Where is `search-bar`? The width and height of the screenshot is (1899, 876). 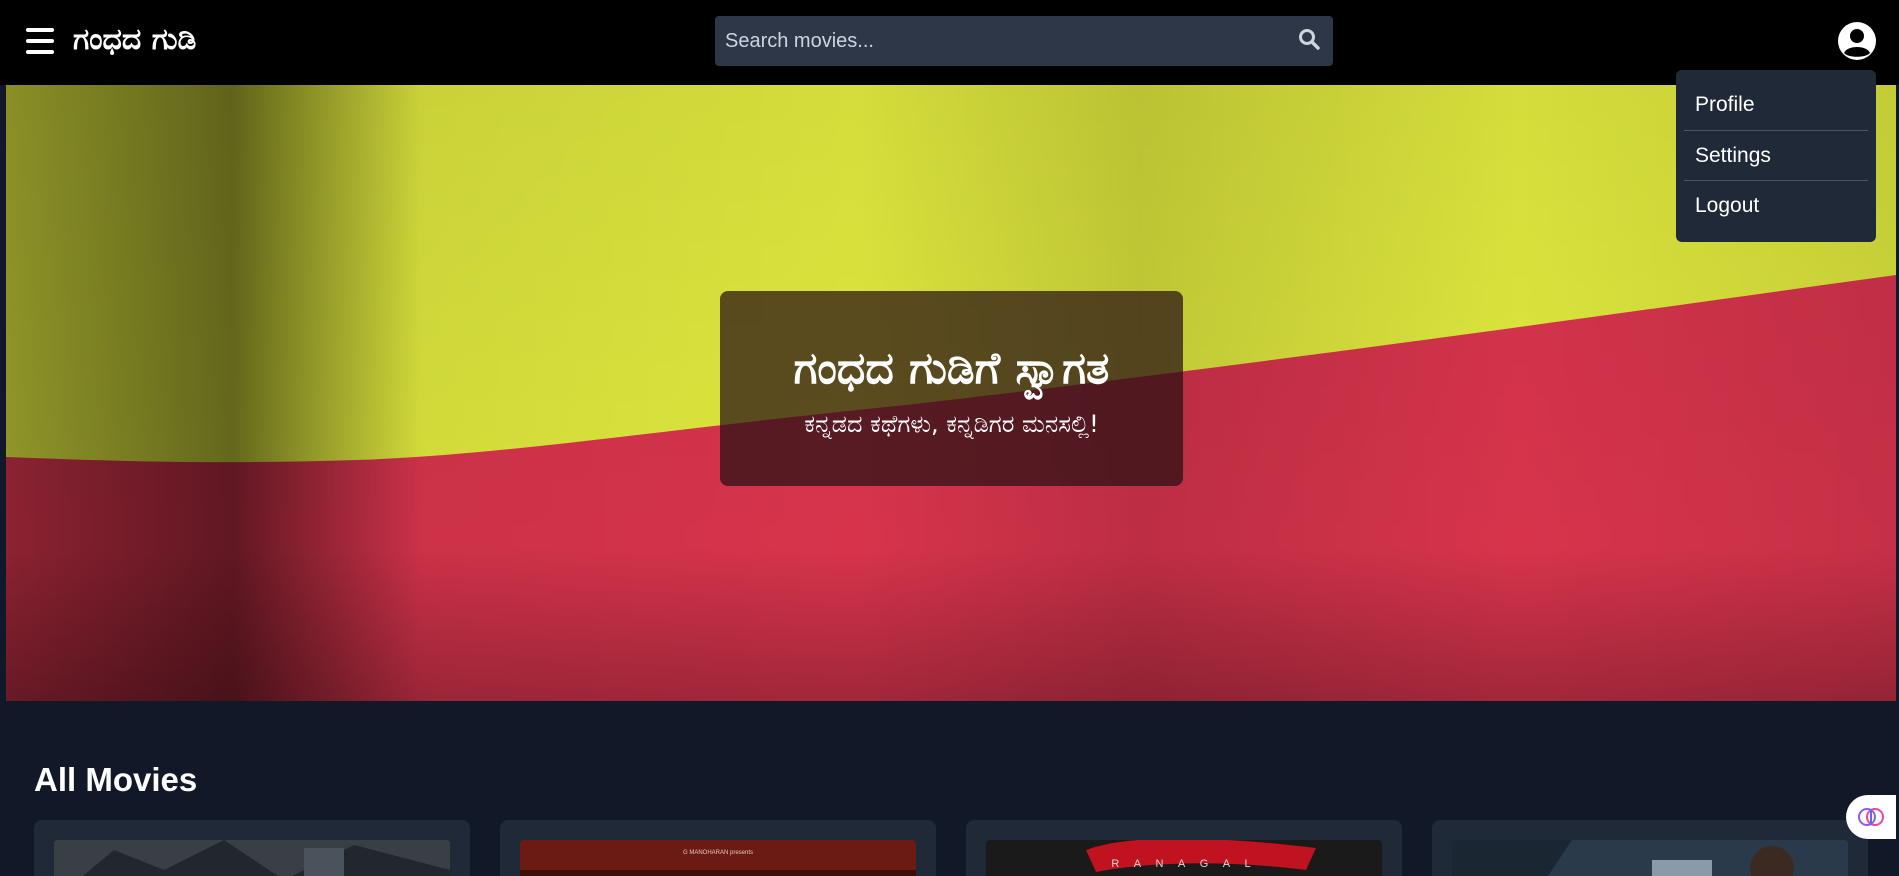 search-bar is located at coordinates (1024, 41).